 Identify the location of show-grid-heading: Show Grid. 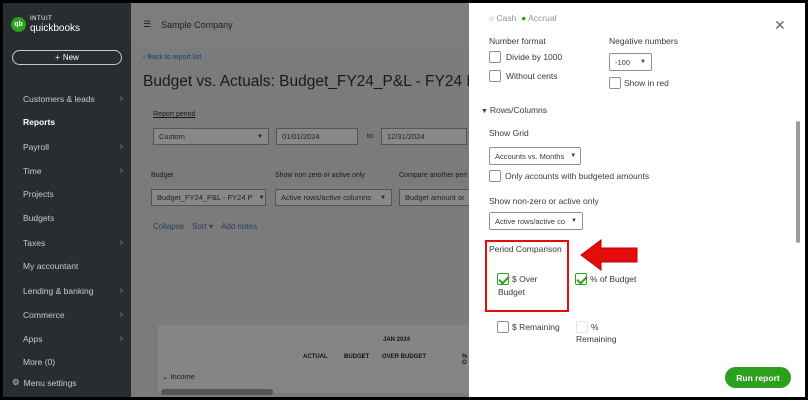
(509, 133).